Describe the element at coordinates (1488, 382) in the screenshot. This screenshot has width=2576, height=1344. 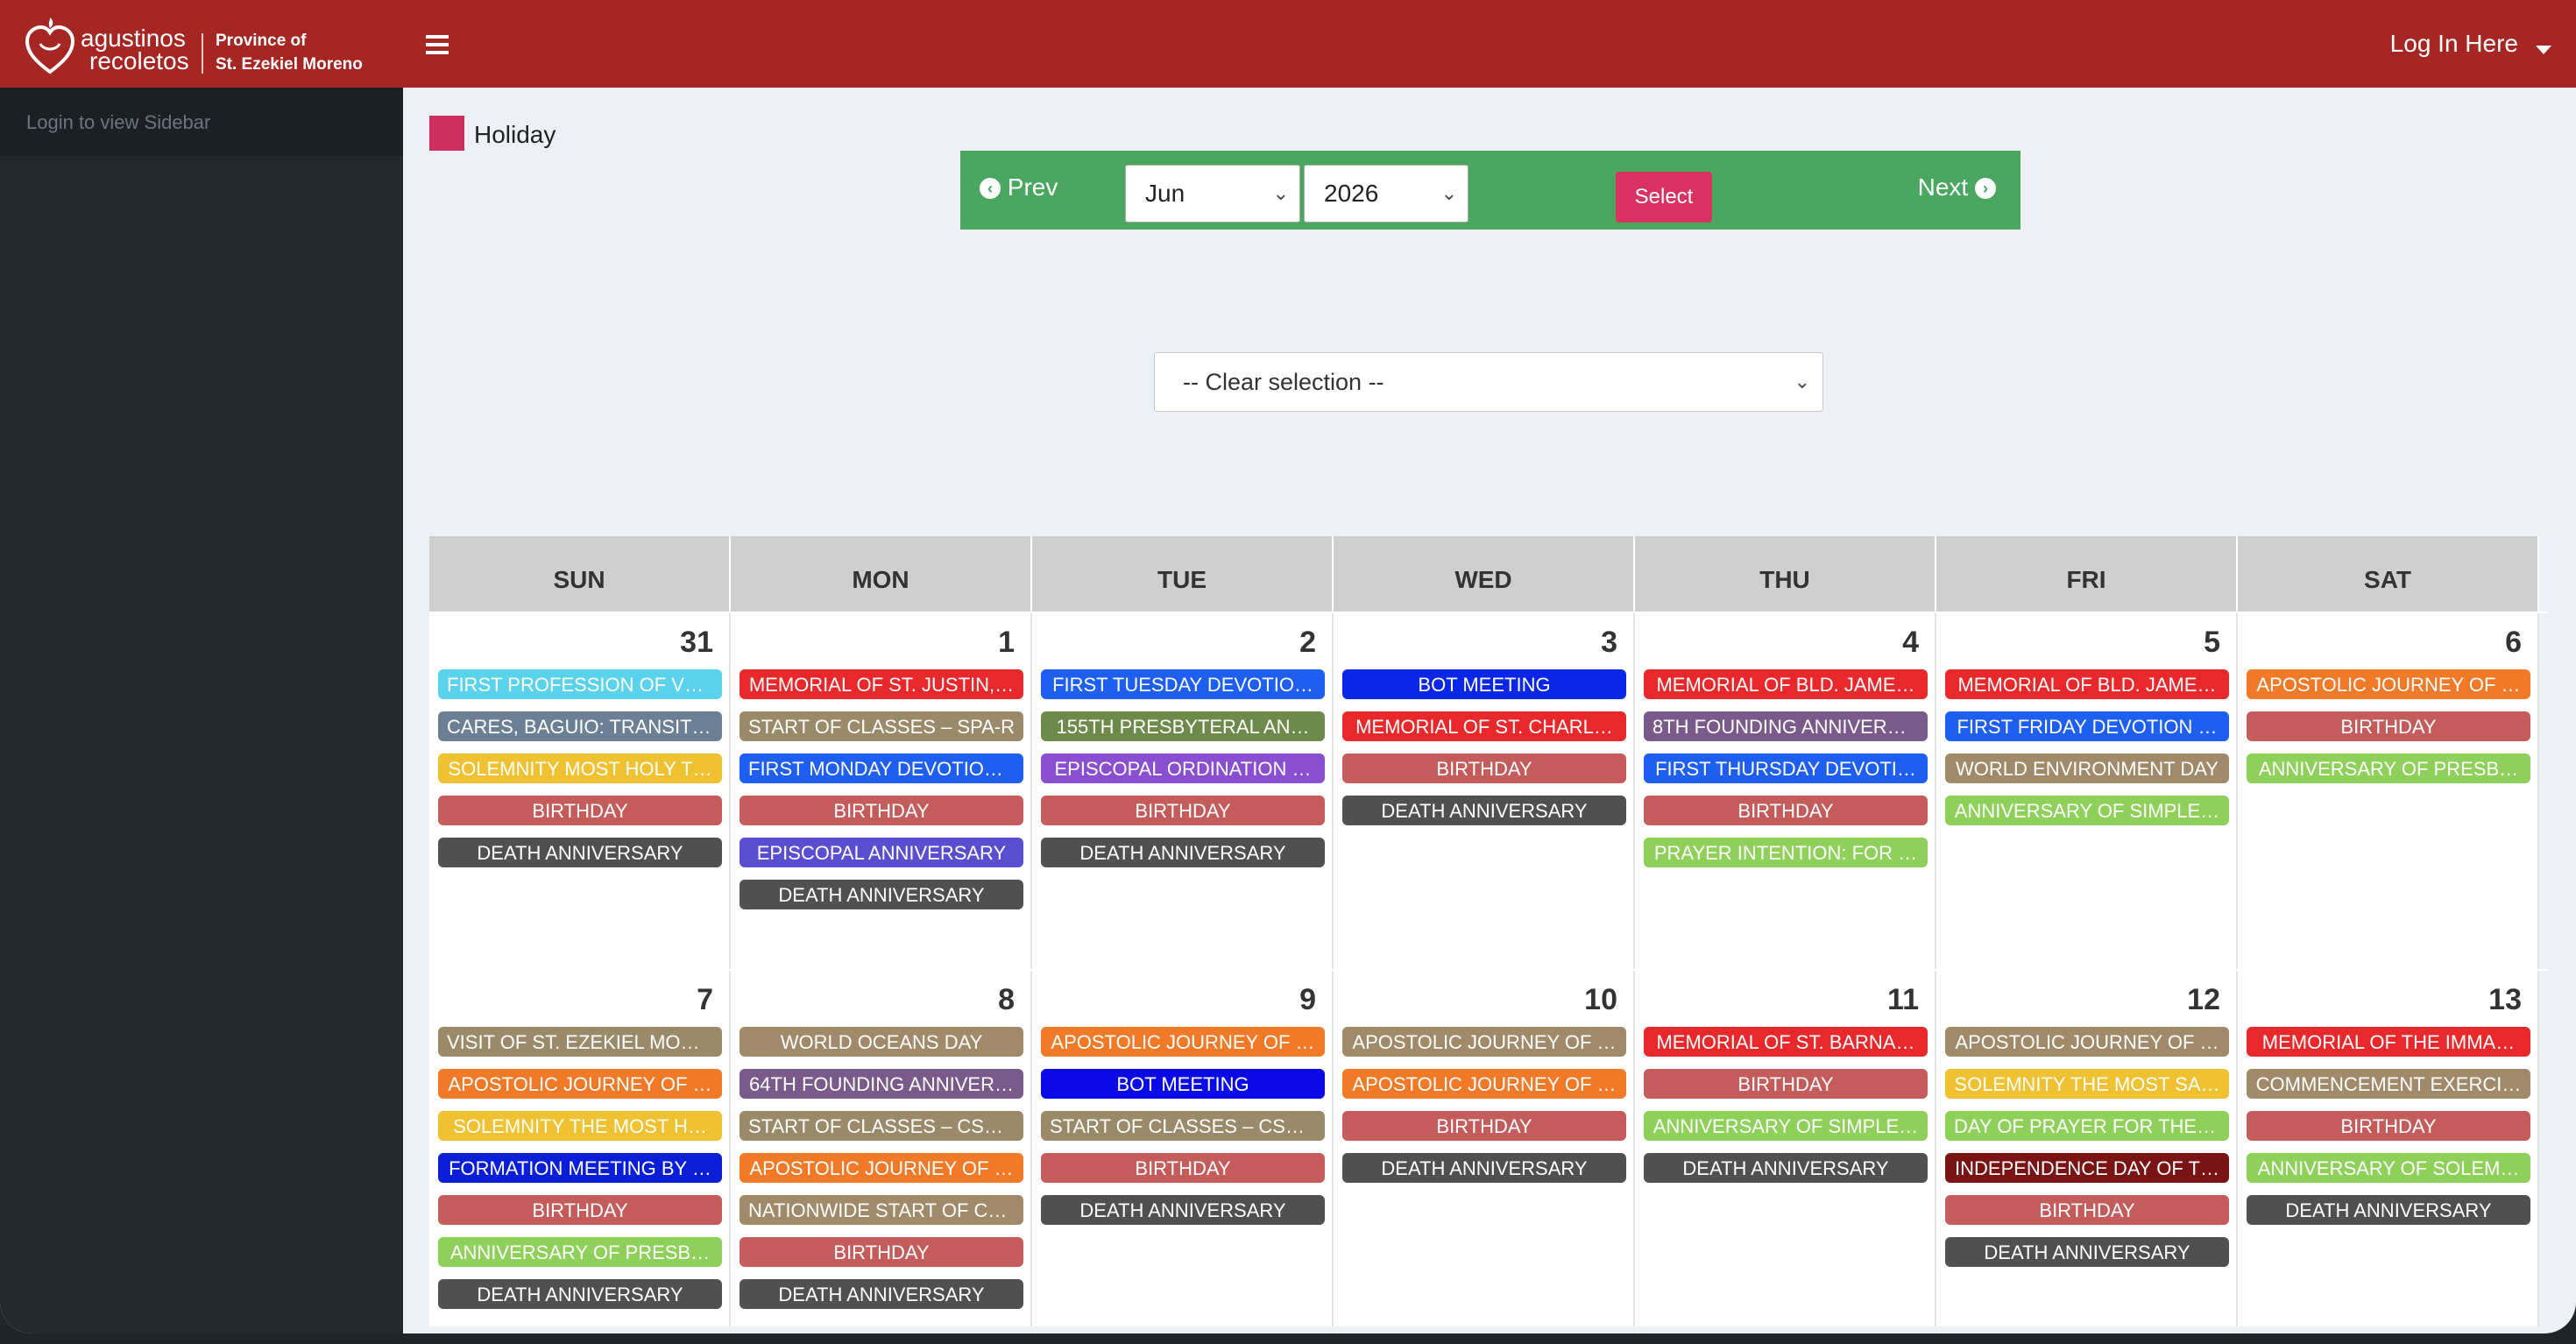
I see `category-filter-select: -- Clear selection -- ⌄` at that location.